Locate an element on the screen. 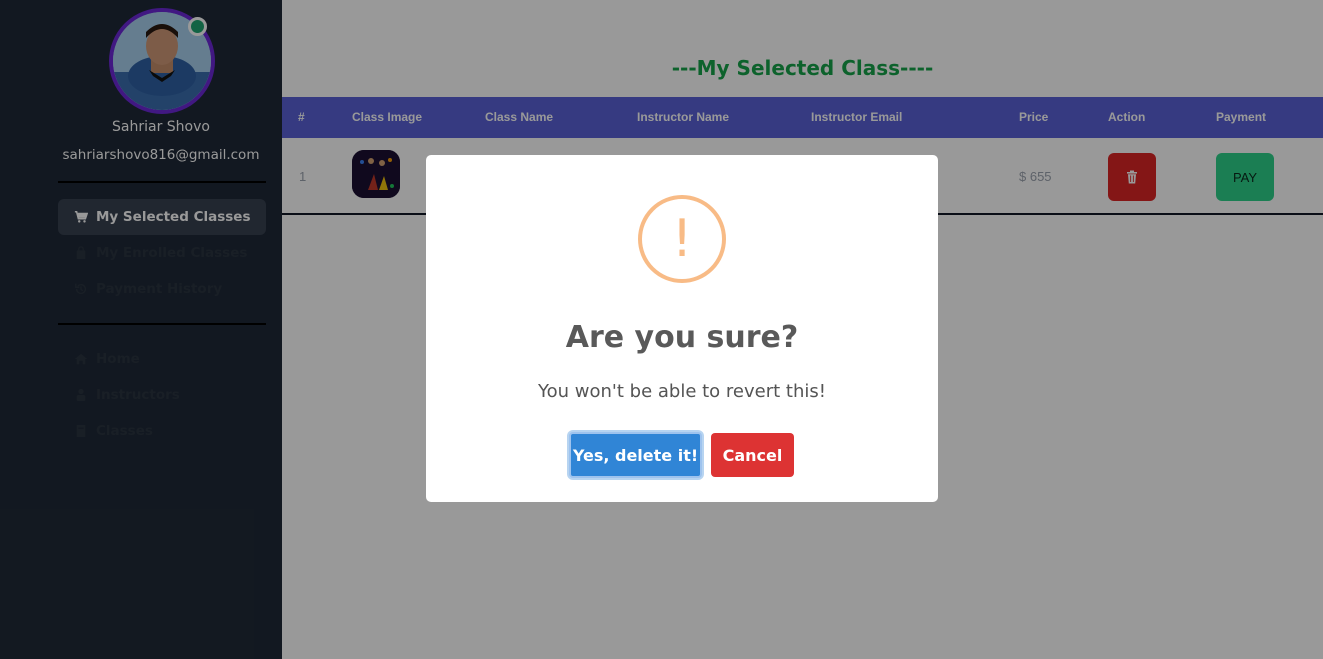 Image resolution: width=1323 pixels, height=659 pixels. warning-mark: ! is located at coordinates (682, 239).